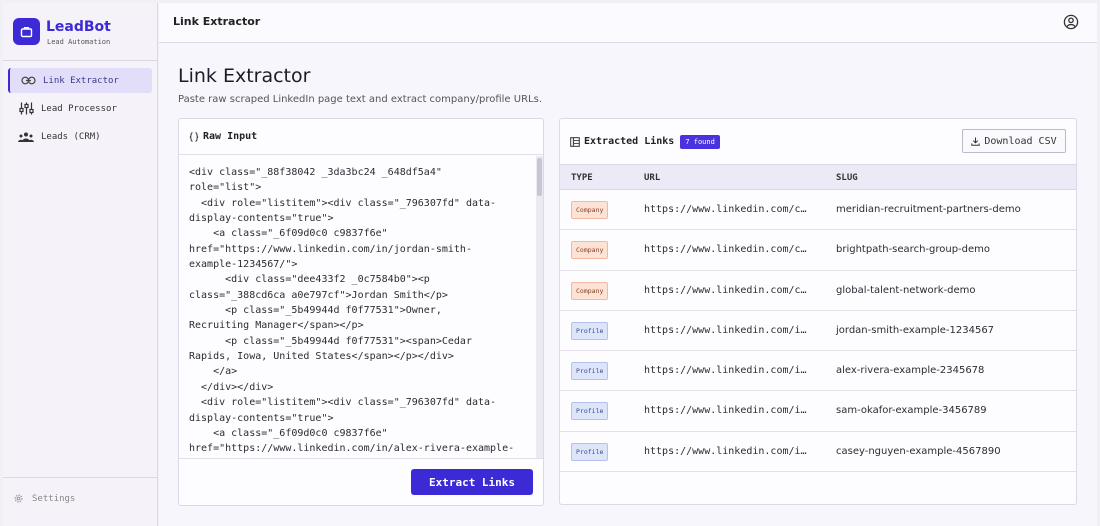 The width and height of the screenshot is (1100, 526). Describe the element at coordinates (244, 76) in the screenshot. I see `page-title: Link Extractor` at that location.